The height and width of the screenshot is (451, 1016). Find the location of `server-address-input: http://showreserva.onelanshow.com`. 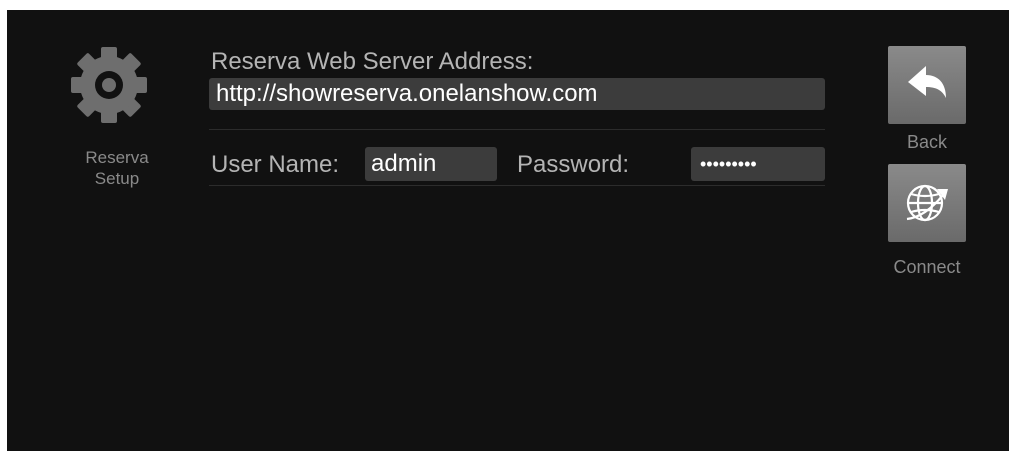

server-address-input: http://showreserva.onelanshow.com is located at coordinates (517, 94).